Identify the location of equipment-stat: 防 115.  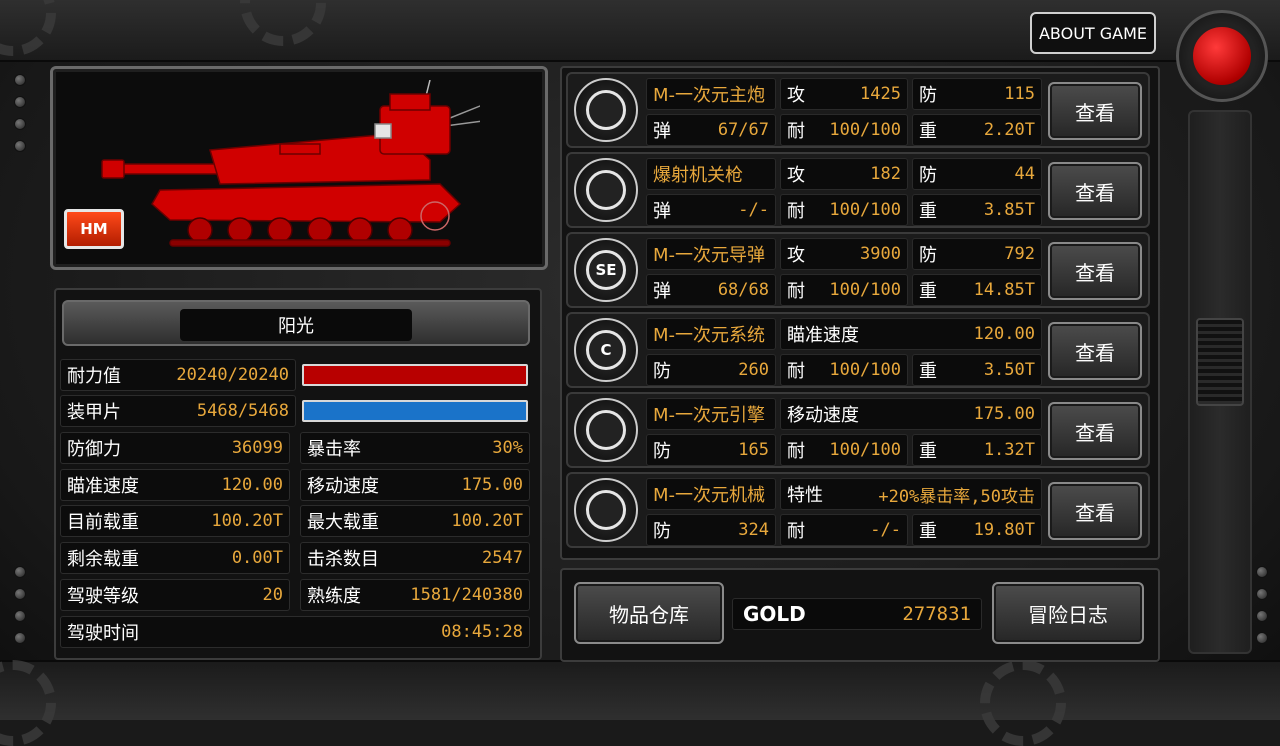
(977, 94).